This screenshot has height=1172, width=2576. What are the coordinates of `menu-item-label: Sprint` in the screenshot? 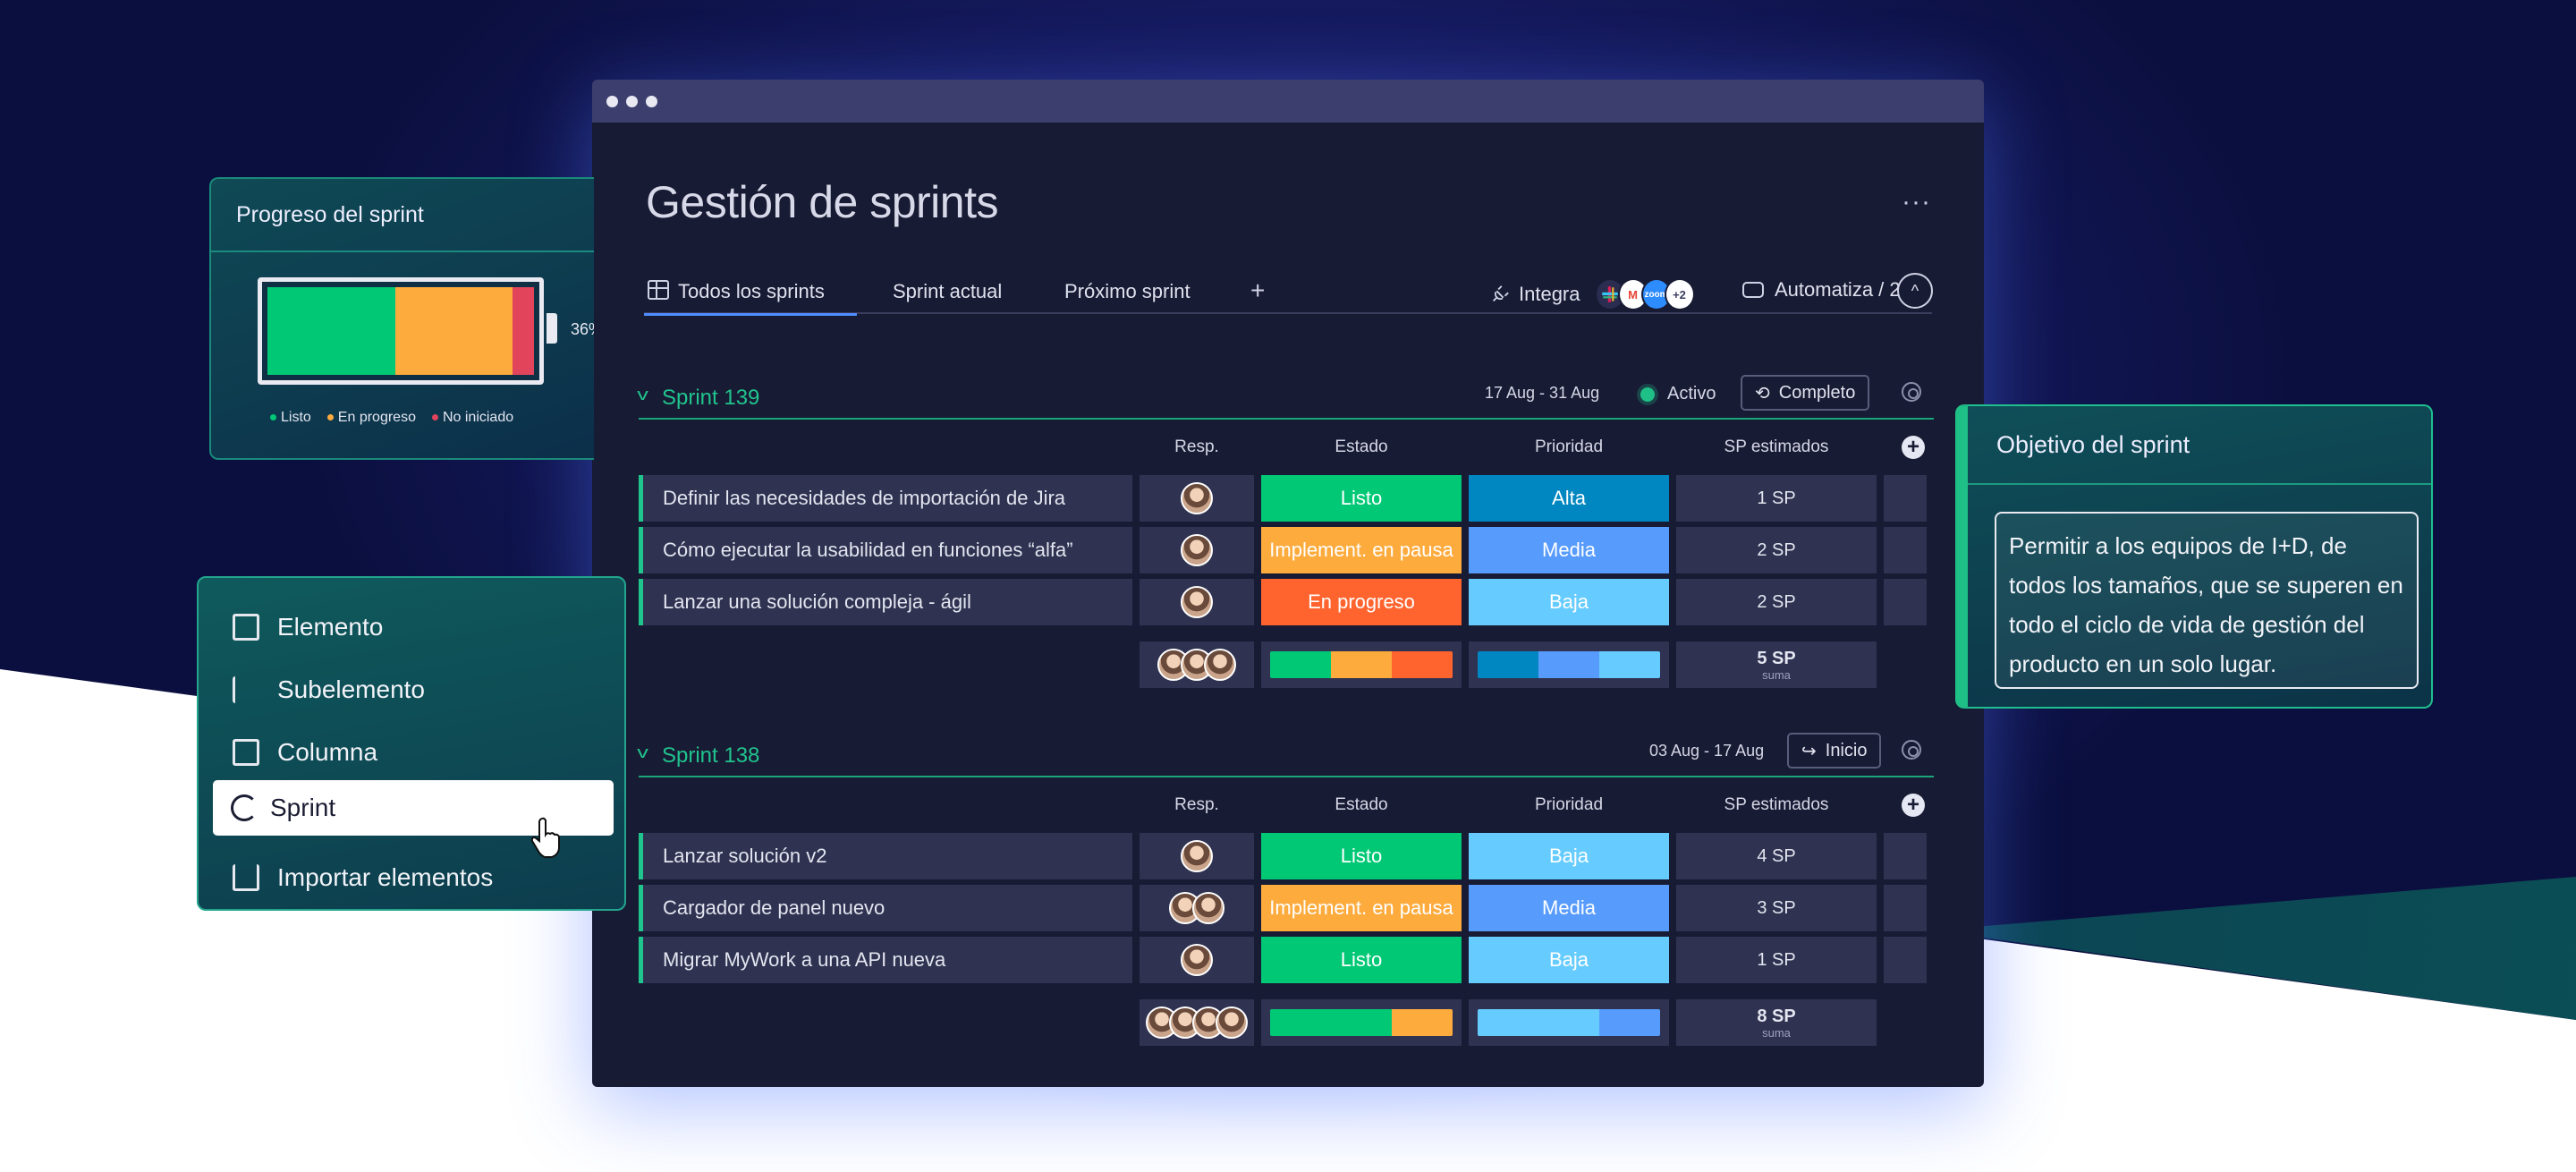 It's located at (303, 808).